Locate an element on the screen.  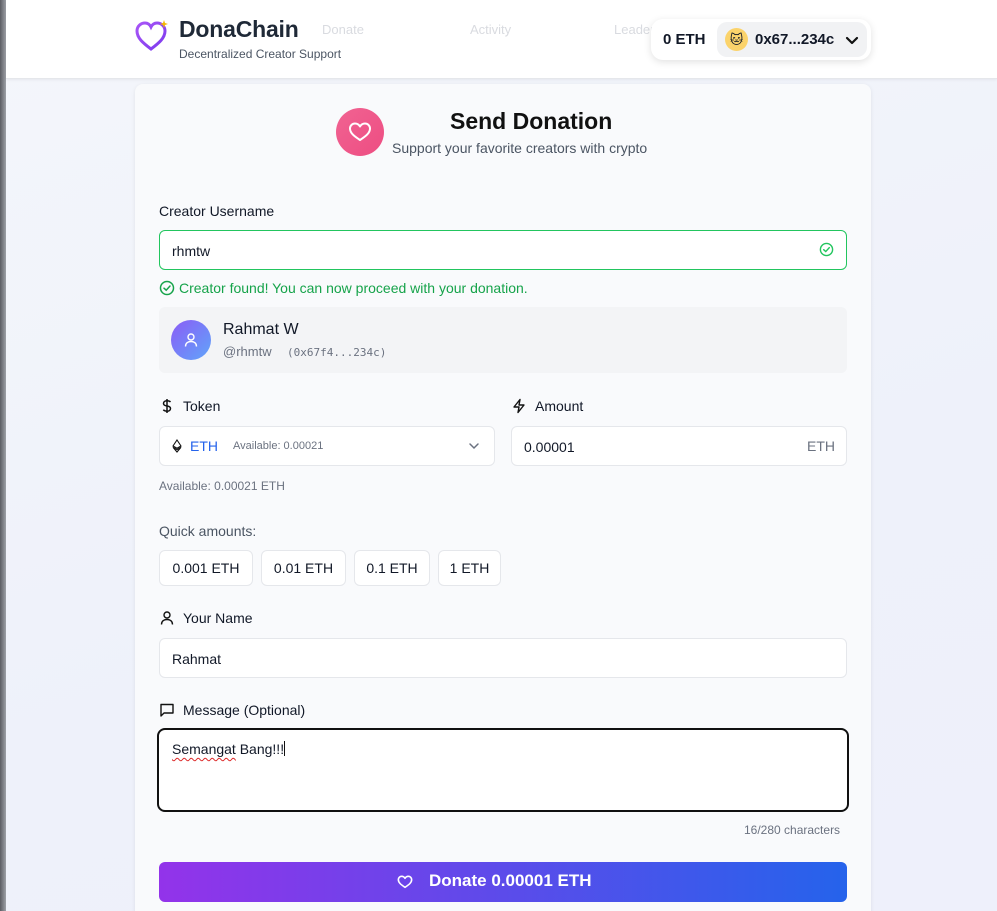
nav-activity: Activity is located at coordinates (490, 29).